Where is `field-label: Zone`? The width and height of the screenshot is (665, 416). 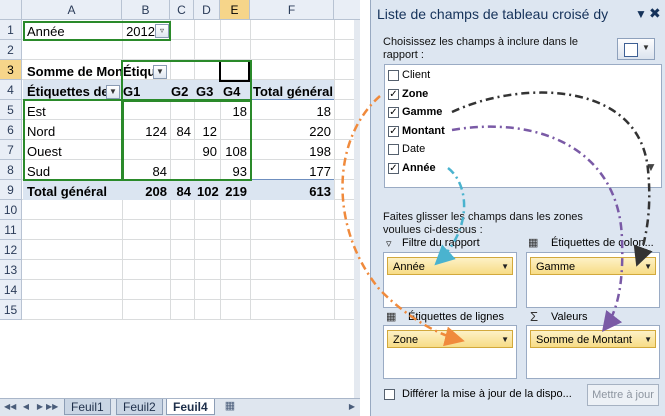
field-label: Zone is located at coordinates (415, 94).